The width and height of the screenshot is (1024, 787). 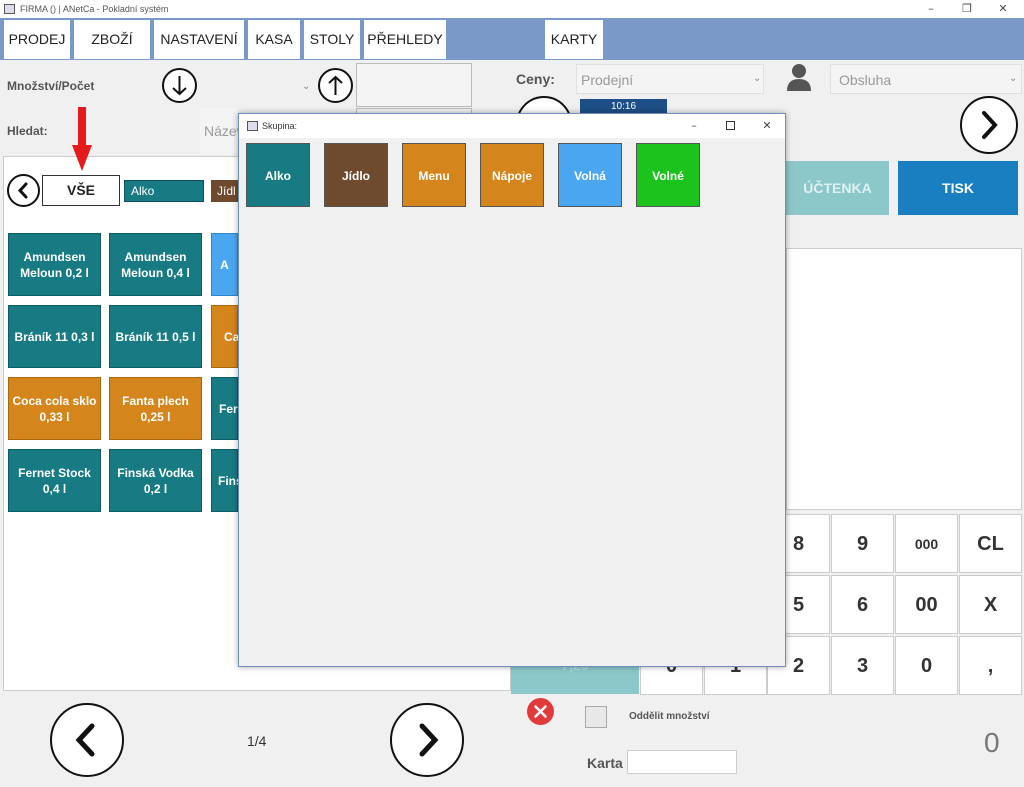 I want to click on group-volne: Volné, so click(x=668, y=175).